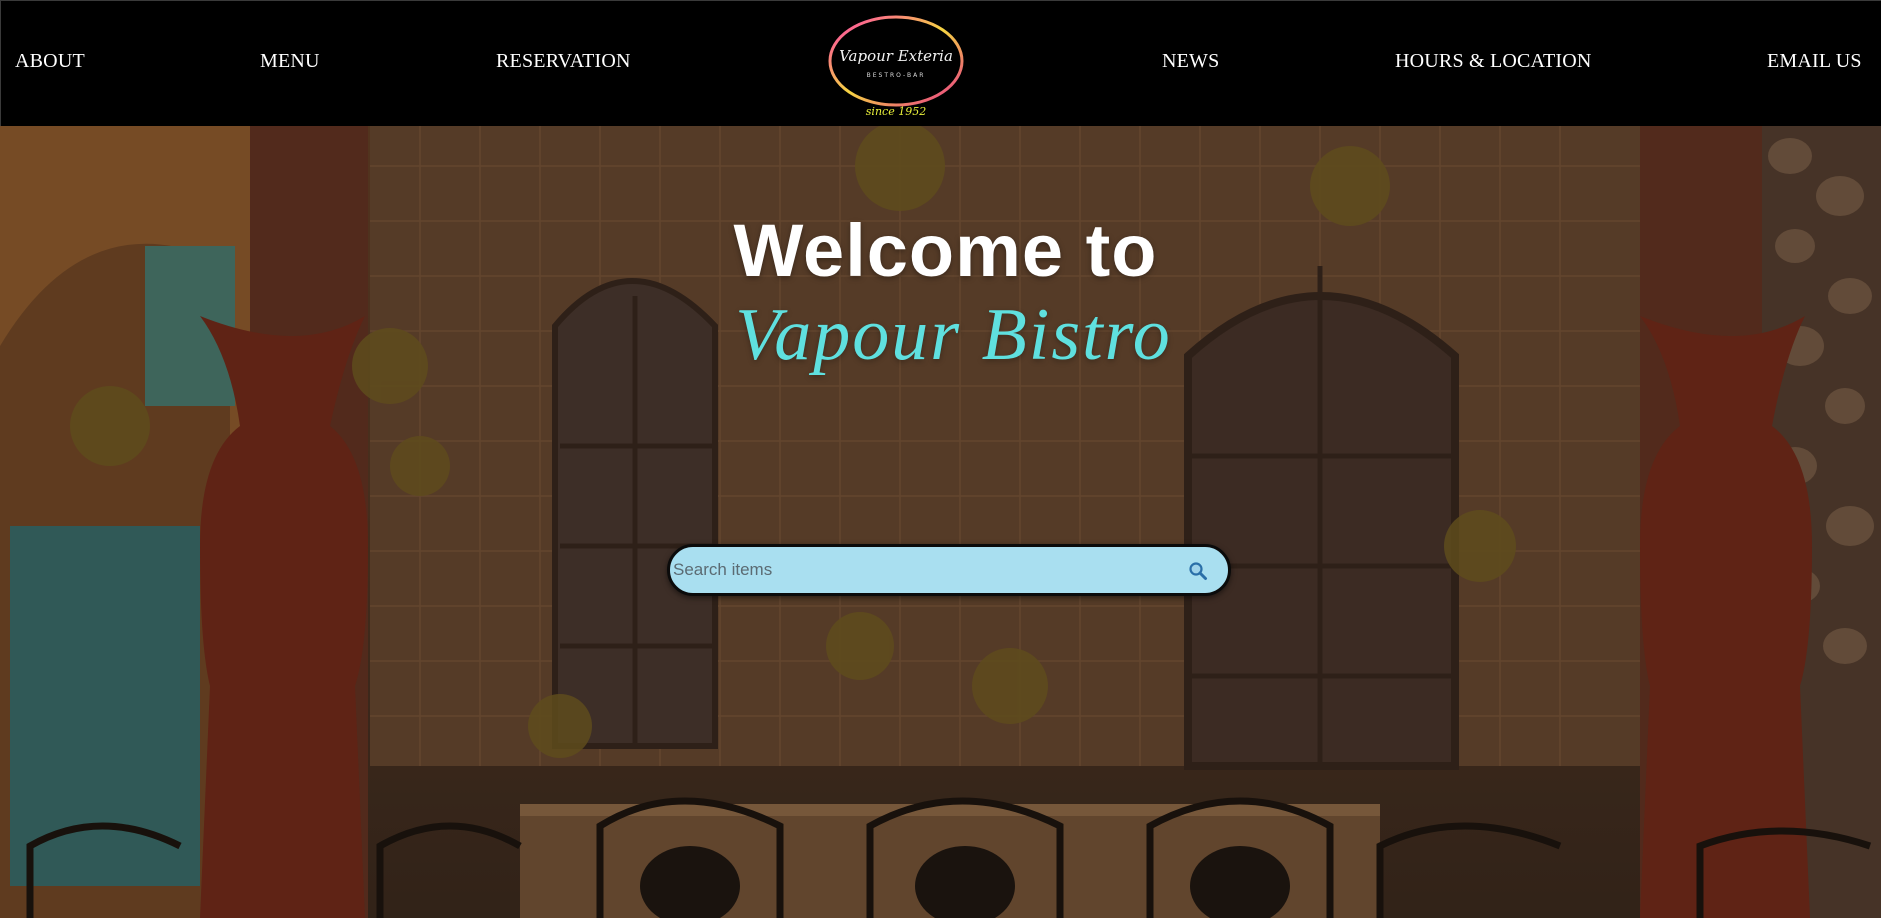 This screenshot has width=1881, height=918. I want to click on search-bar, so click(949, 570).